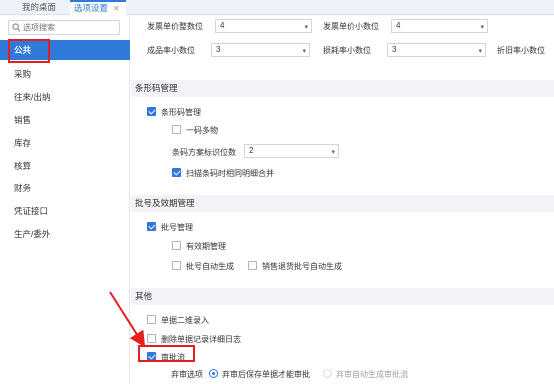 This screenshot has width=554, height=384. Describe the element at coordinates (260, 50) in the screenshot. I see `finished-rate-select: 3 ▾` at that location.